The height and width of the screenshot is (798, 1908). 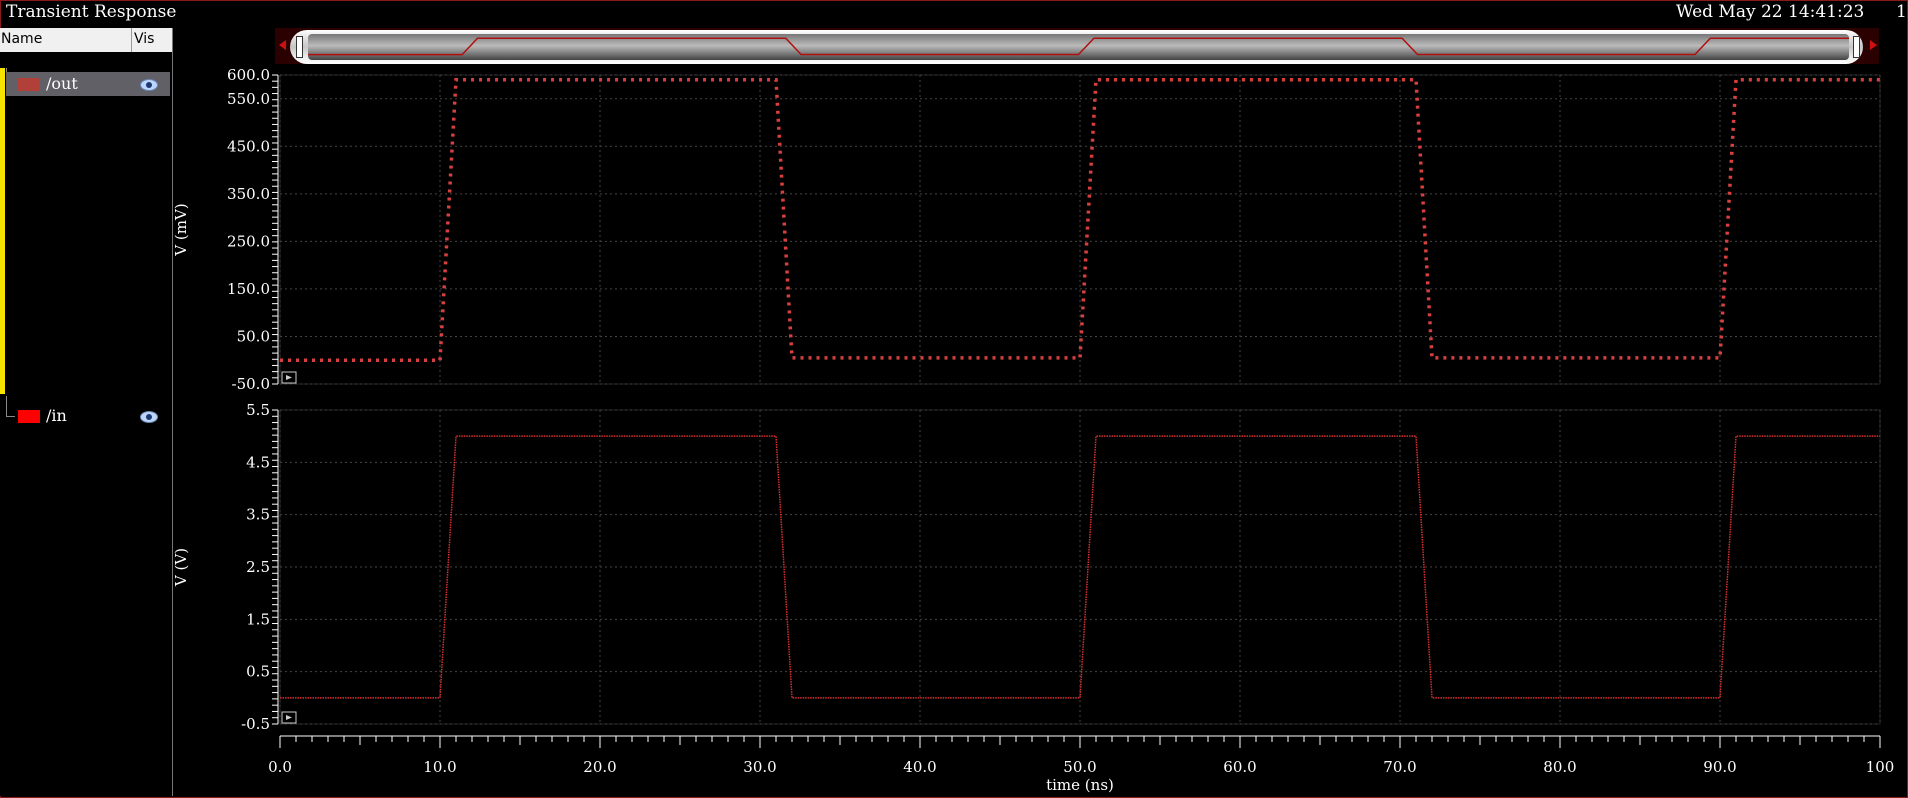 What do you see at coordinates (919, 767) in the screenshot?
I see `x-tick-label: 40.0` at bounding box center [919, 767].